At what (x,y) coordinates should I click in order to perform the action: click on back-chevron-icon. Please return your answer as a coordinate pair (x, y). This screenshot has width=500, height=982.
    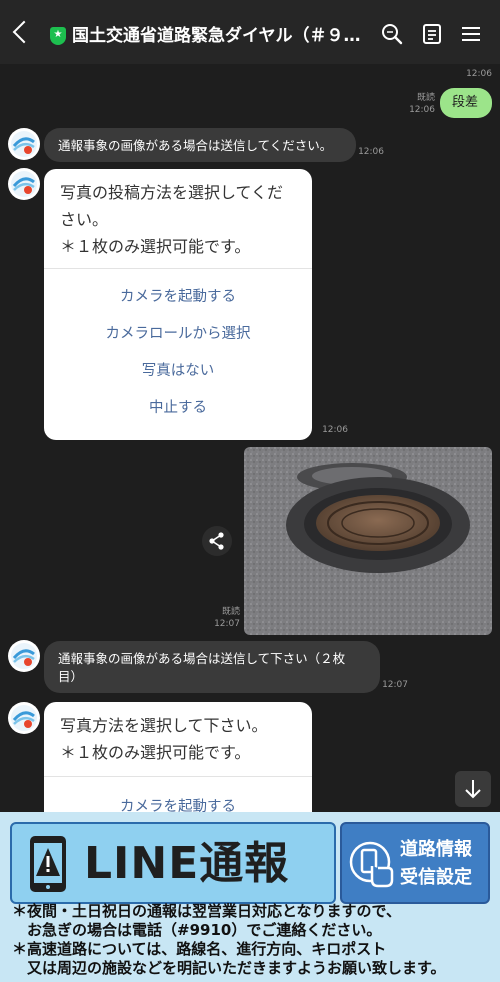
    Looking at the image, I should click on (24, 32).